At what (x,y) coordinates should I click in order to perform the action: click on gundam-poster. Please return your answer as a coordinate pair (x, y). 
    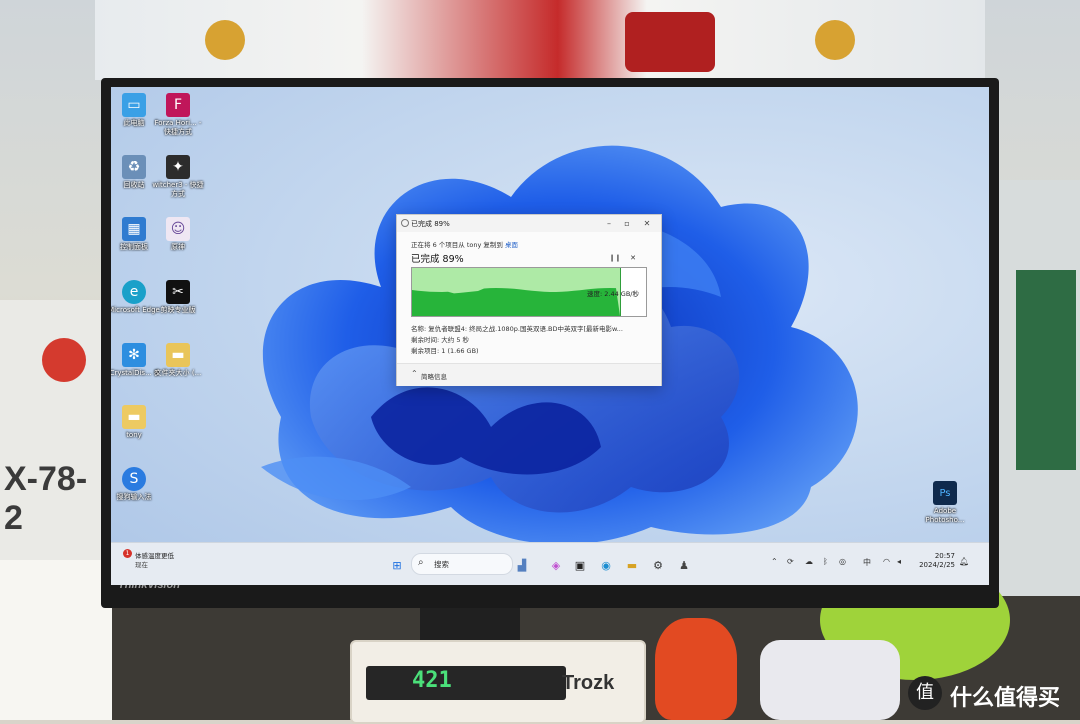
    Looking at the image, I should click on (540, 40).